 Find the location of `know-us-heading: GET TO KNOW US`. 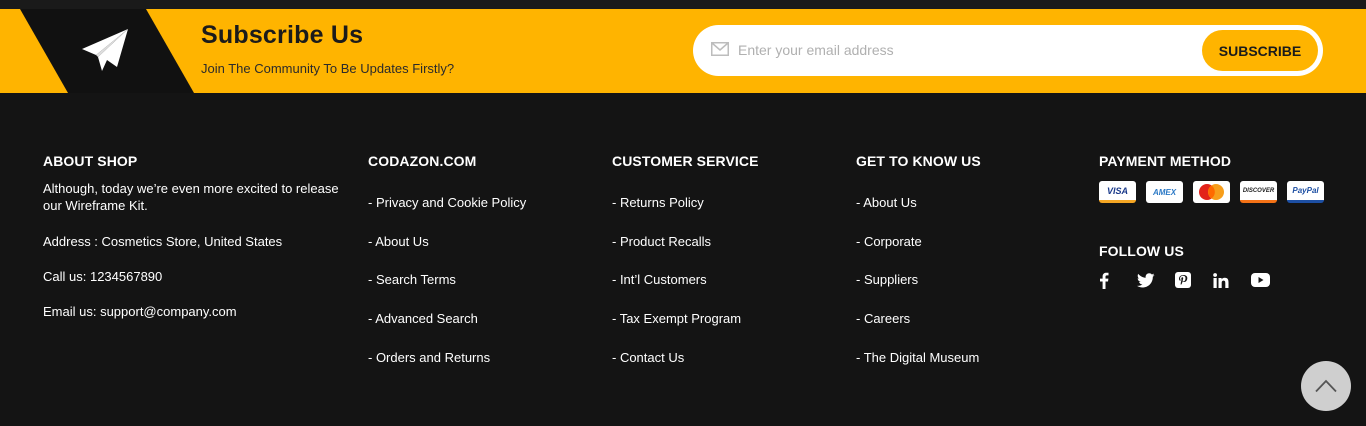

know-us-heading: GET TO KNOW US is located at coordinates (918, 161).